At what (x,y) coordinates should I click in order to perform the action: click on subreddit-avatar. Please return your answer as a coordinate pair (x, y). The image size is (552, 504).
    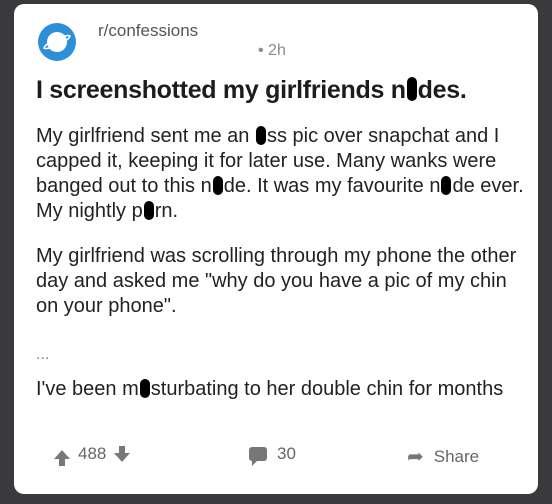
    Looking at the image, I should click on (57, 42).